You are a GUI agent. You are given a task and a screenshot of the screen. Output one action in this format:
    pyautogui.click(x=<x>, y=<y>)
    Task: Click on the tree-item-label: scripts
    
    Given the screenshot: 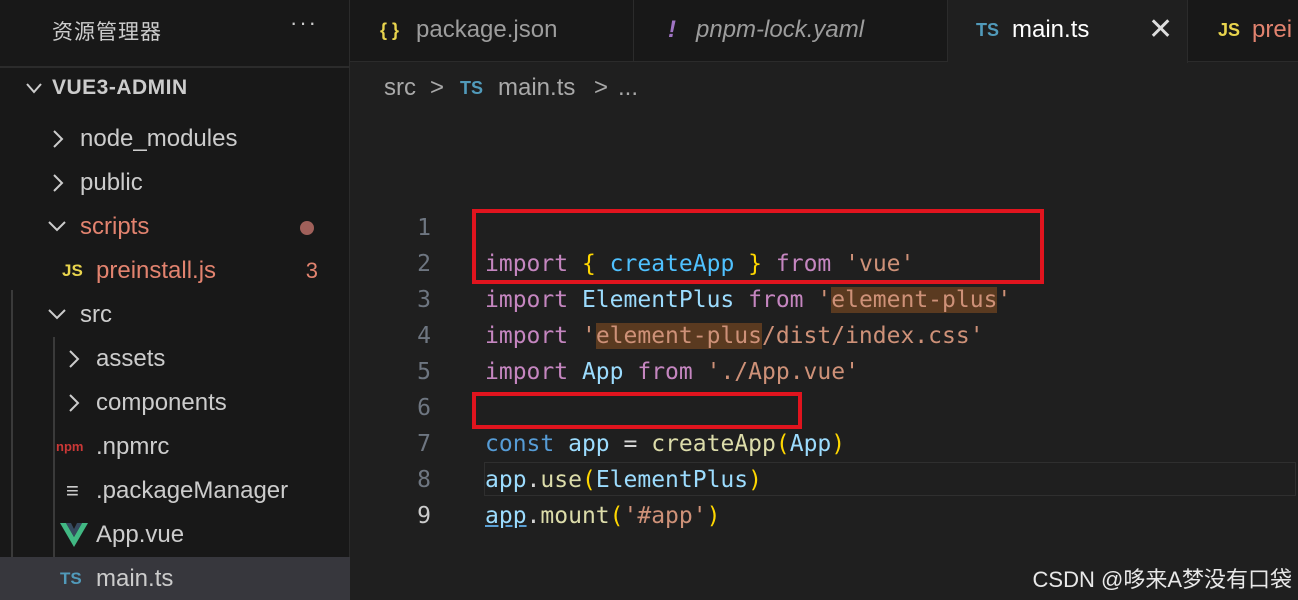 What is the action you would take?
    pyautogui.click(x=115, y=226)
    